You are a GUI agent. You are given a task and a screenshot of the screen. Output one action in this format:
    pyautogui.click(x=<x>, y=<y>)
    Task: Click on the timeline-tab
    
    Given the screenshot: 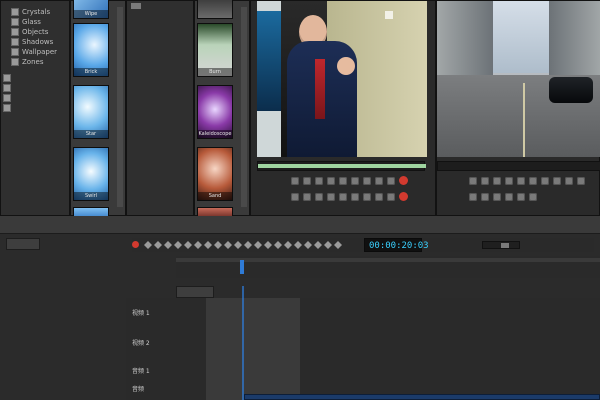 What is the action you would take?
    pyautogui.click(x=195, y=292)
    